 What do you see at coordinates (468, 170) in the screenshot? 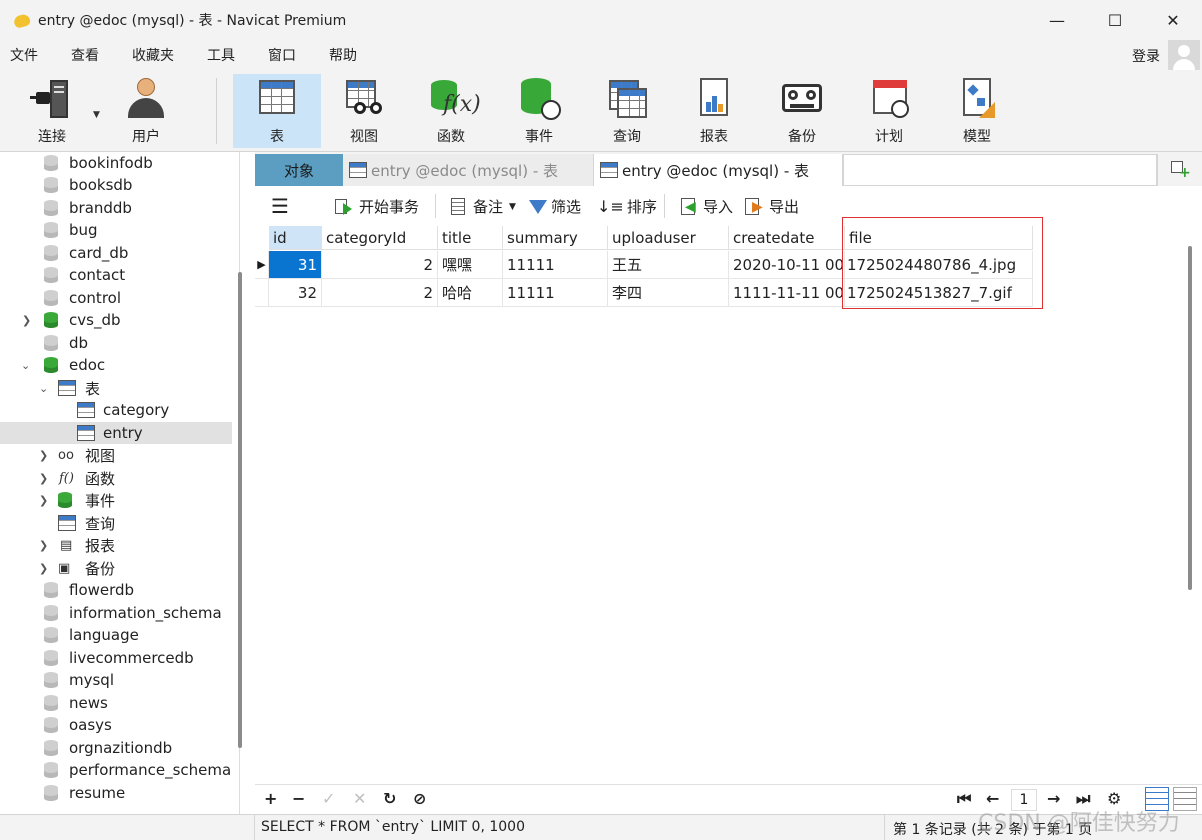
I see `tab-entry-design: entry @edoc (mysql) - 表` at bounding box center [468, 170].